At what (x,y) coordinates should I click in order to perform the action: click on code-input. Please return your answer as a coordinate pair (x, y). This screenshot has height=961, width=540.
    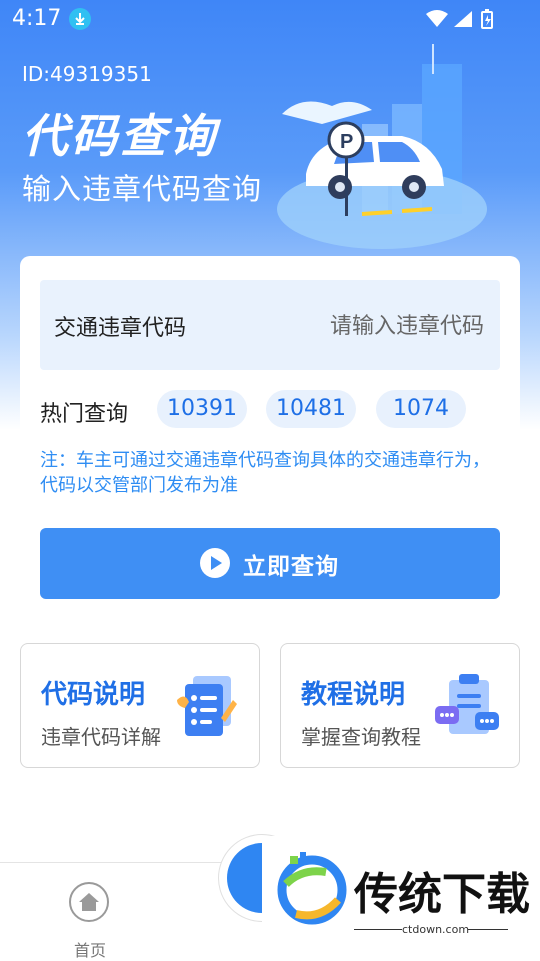
    Looking at the image, I should click on (389, 326).